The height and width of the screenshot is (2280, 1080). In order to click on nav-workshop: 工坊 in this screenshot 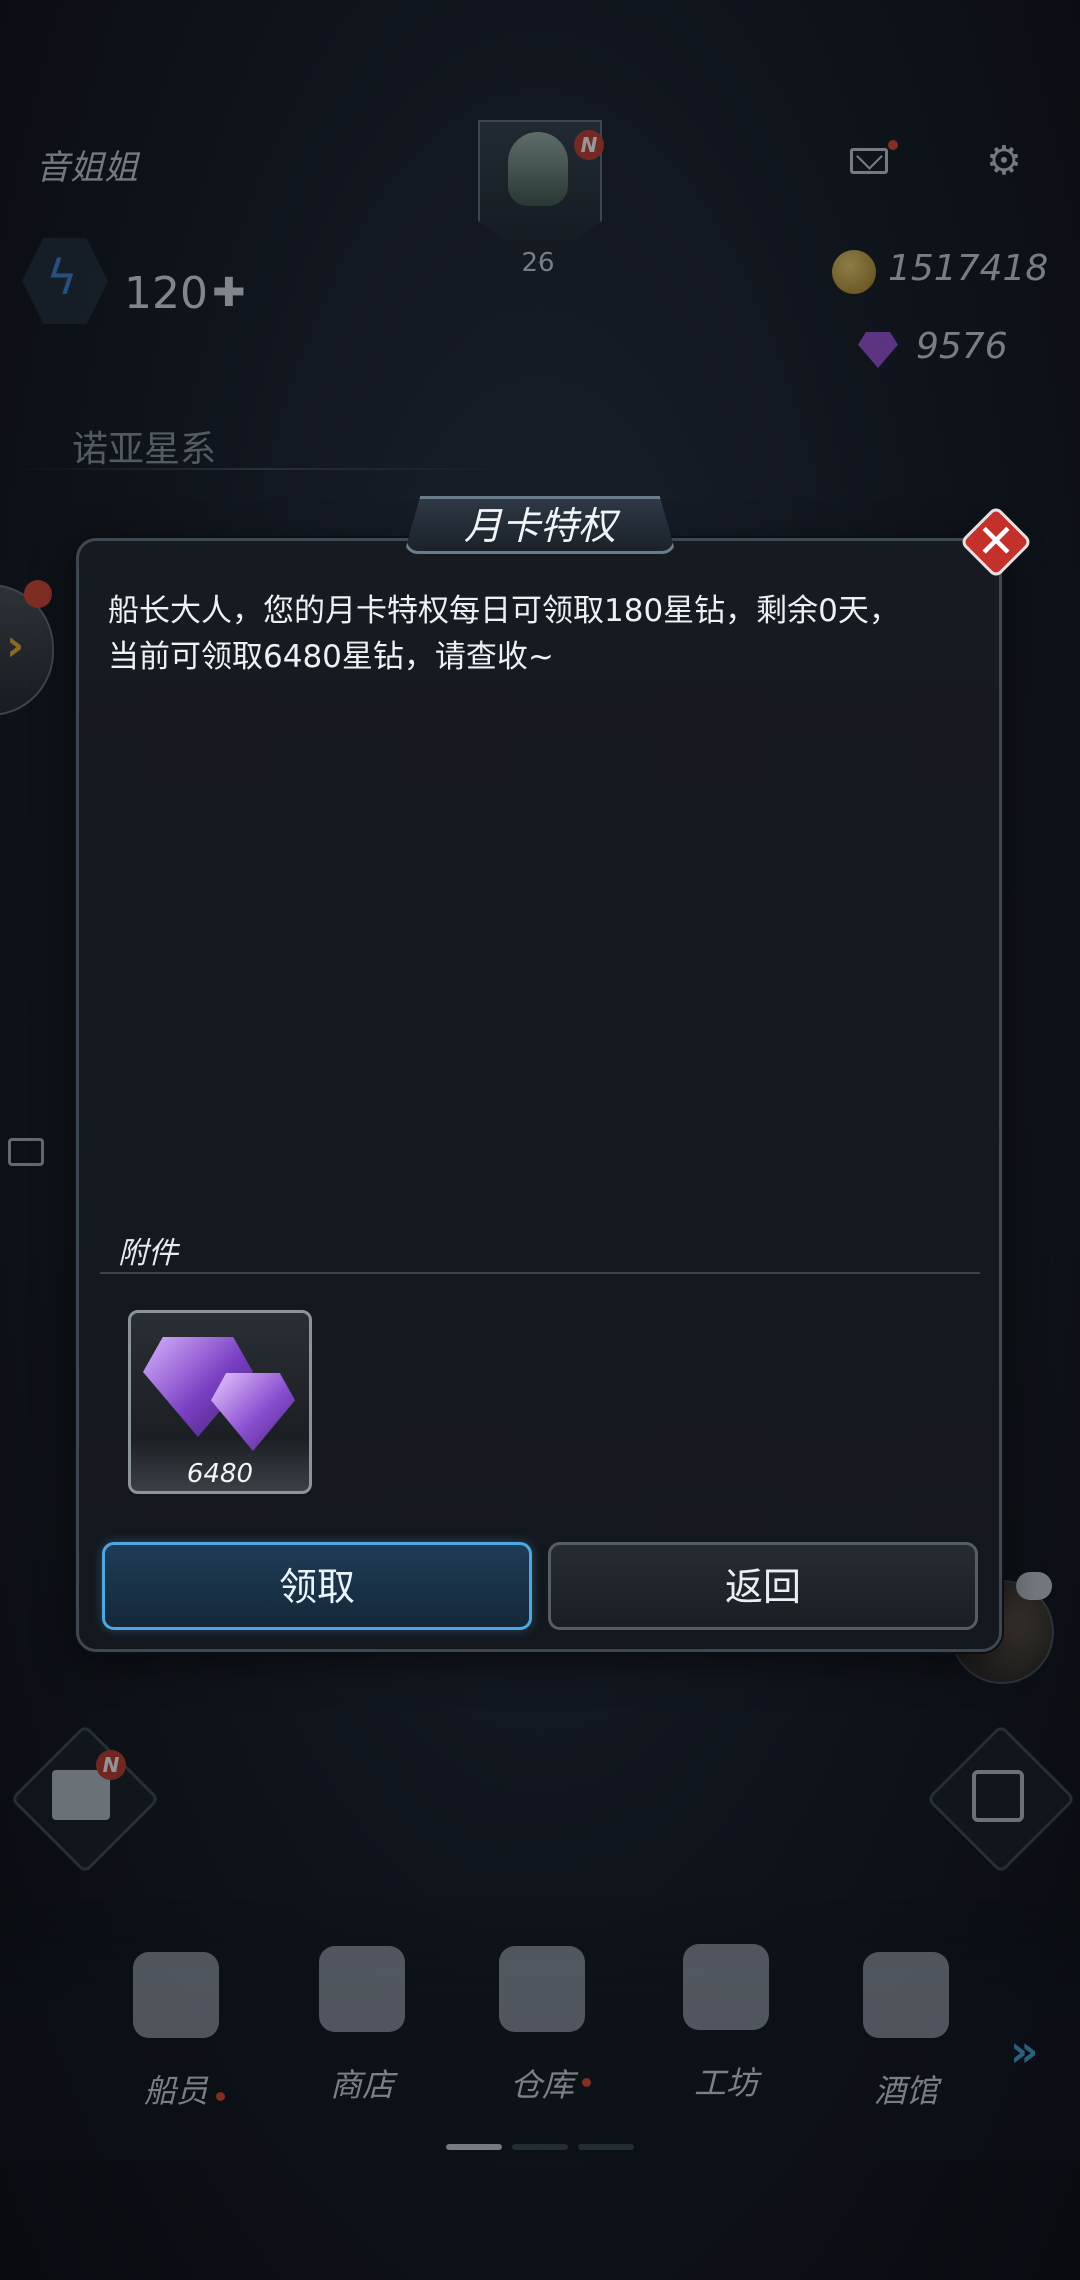, I will do `click(726, 2024)`.